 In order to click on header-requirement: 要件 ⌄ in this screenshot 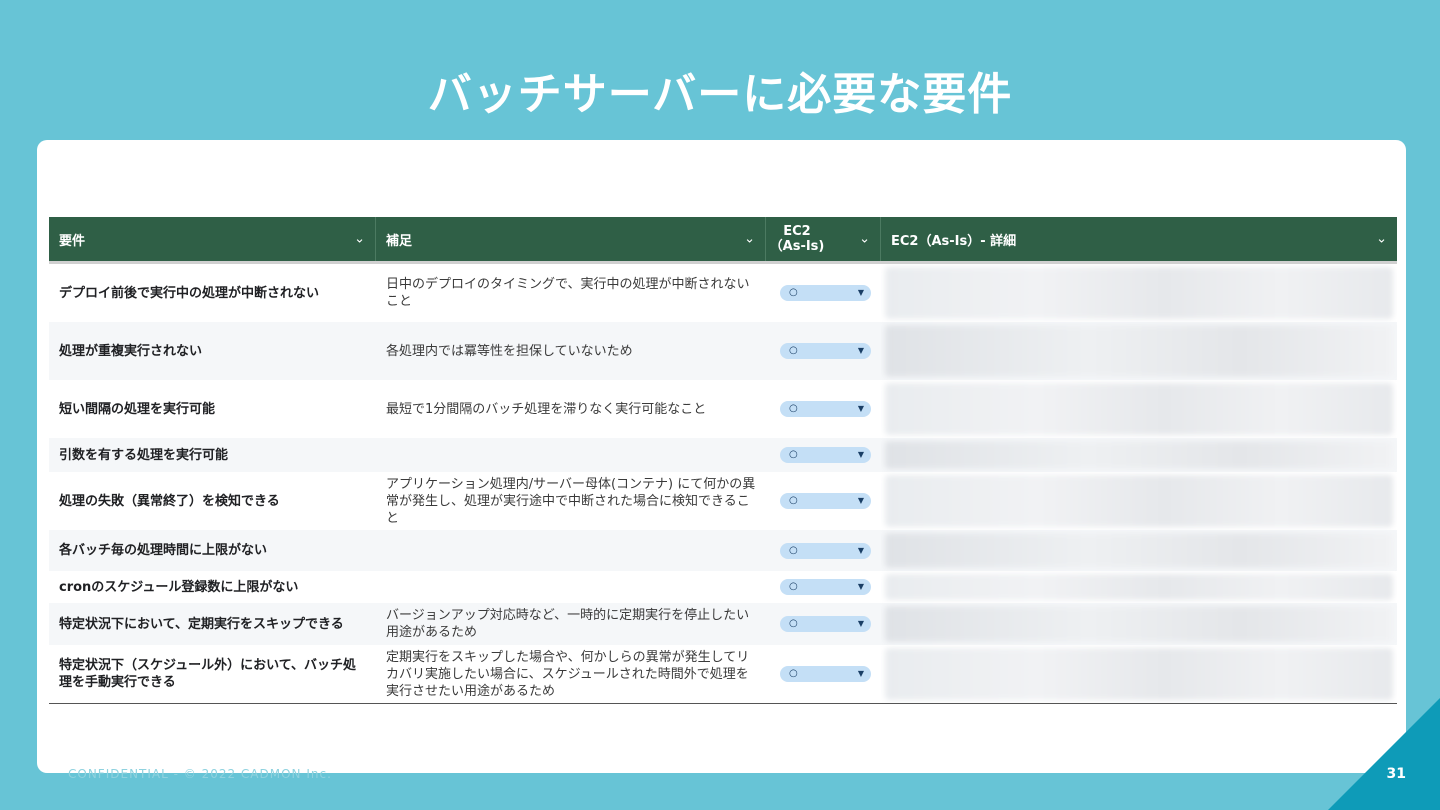, I will do `click(212, 239)`.